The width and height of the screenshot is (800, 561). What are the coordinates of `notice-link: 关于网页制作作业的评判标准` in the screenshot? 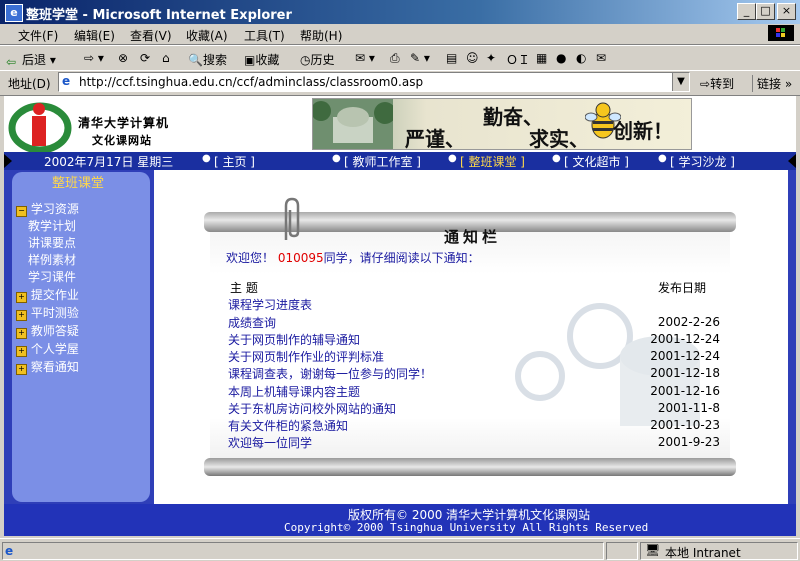 It's located at (306, 356).